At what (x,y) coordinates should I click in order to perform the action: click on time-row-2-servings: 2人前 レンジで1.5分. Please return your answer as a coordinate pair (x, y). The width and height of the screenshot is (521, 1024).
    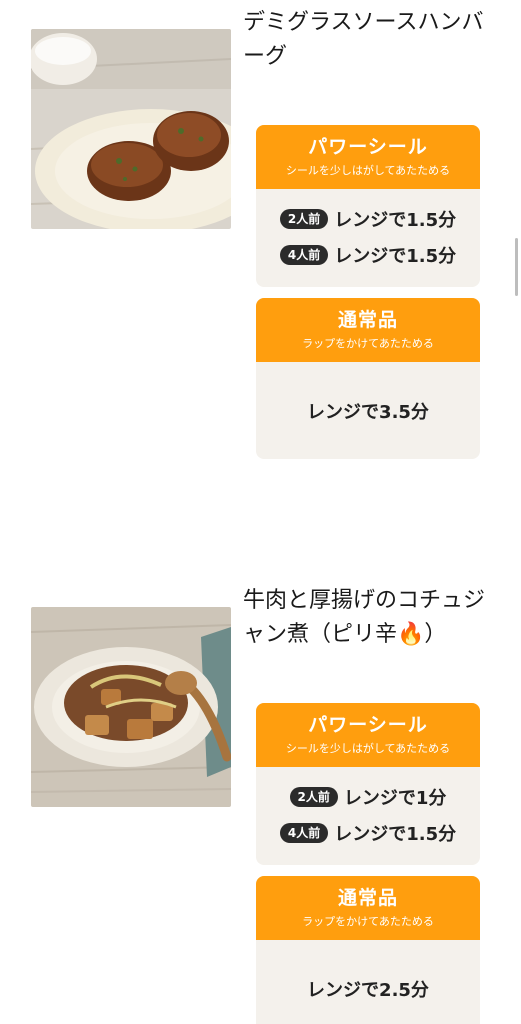
    Looking at the image, I should click on (368, 219).